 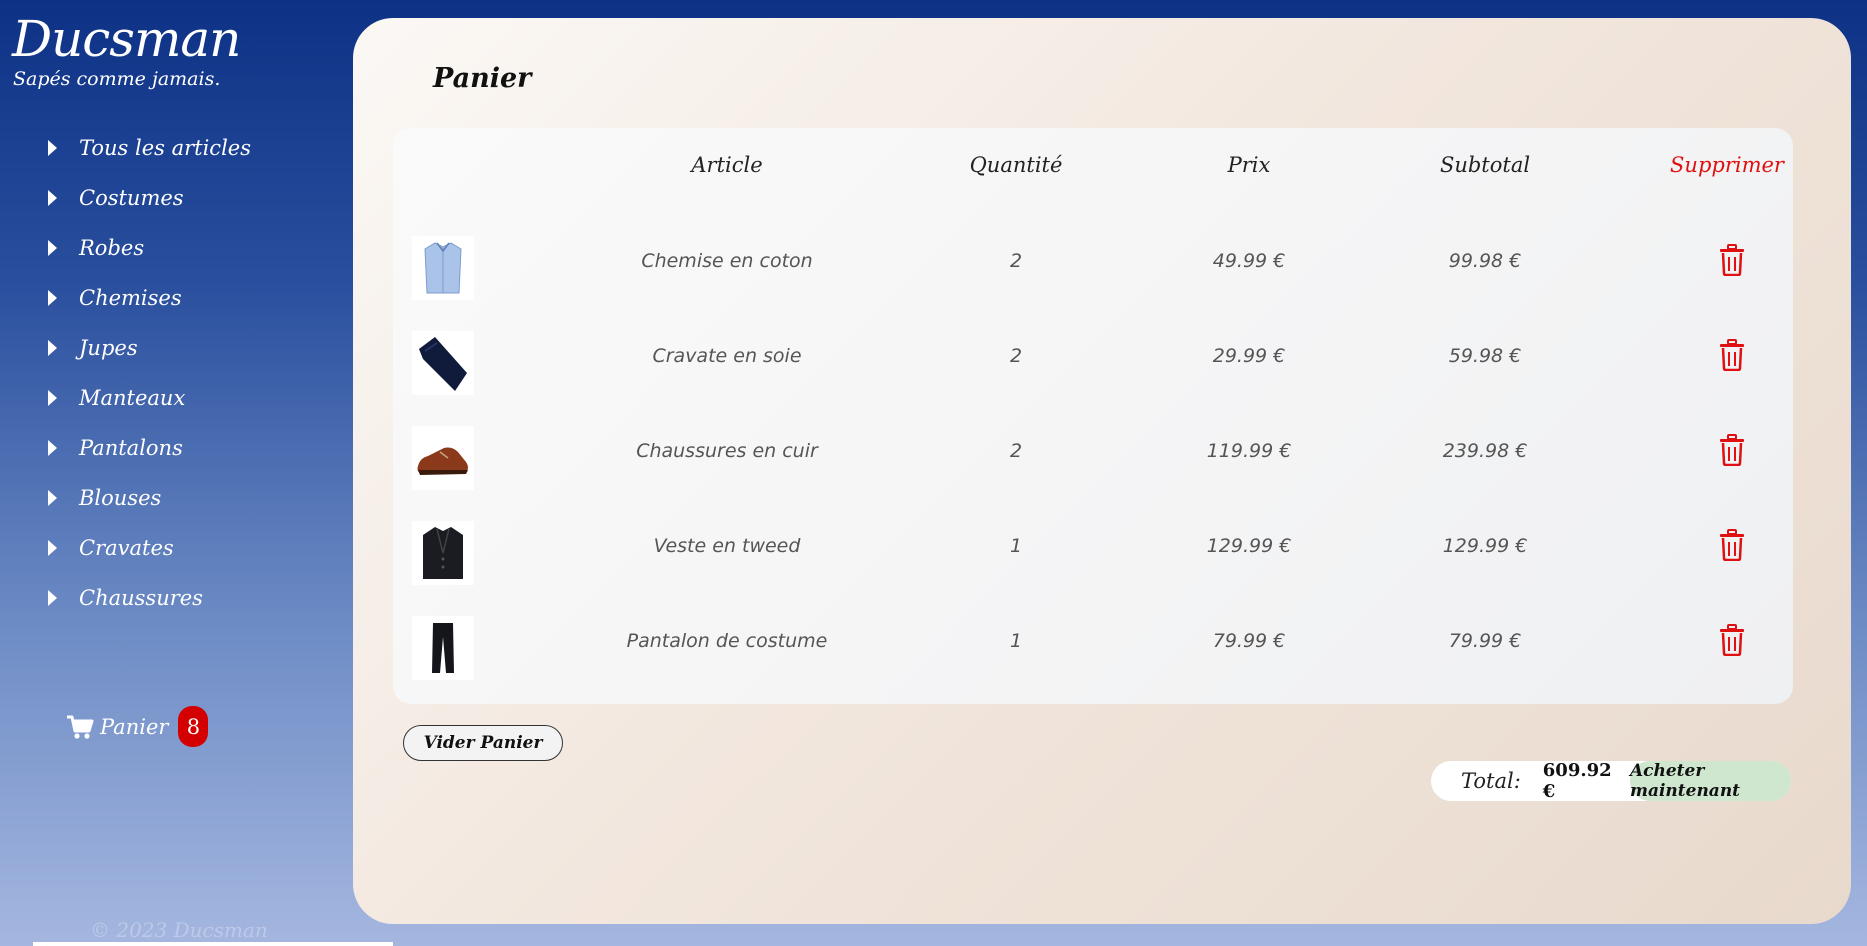 What do you see at coordinates (112, 248) in the screenshot?
I see `nav-item-label: Robes` at bounding box center [112, 248].